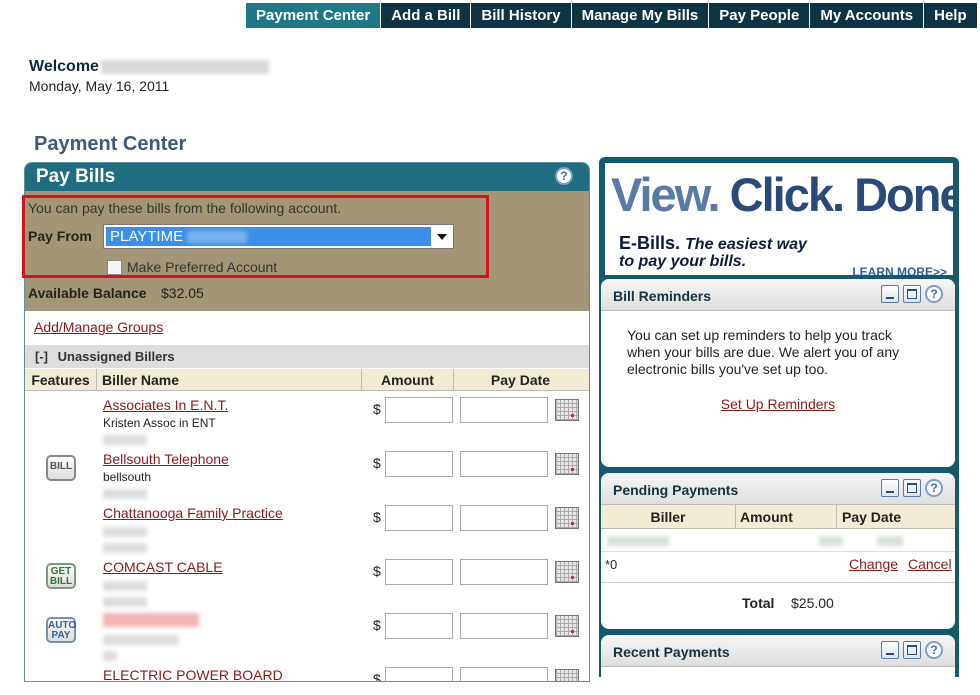 Image resolution: width=980 pixels, height=695 pixels. What do you see at coordinates (314, 15) in the screenshot?
I see `nav-payment-center: Payment Center` at bounding box center [314, 15].